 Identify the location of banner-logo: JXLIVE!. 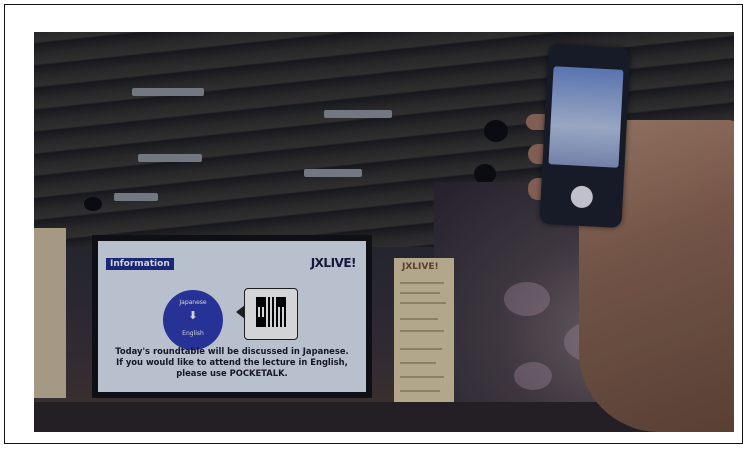
(420, 267).